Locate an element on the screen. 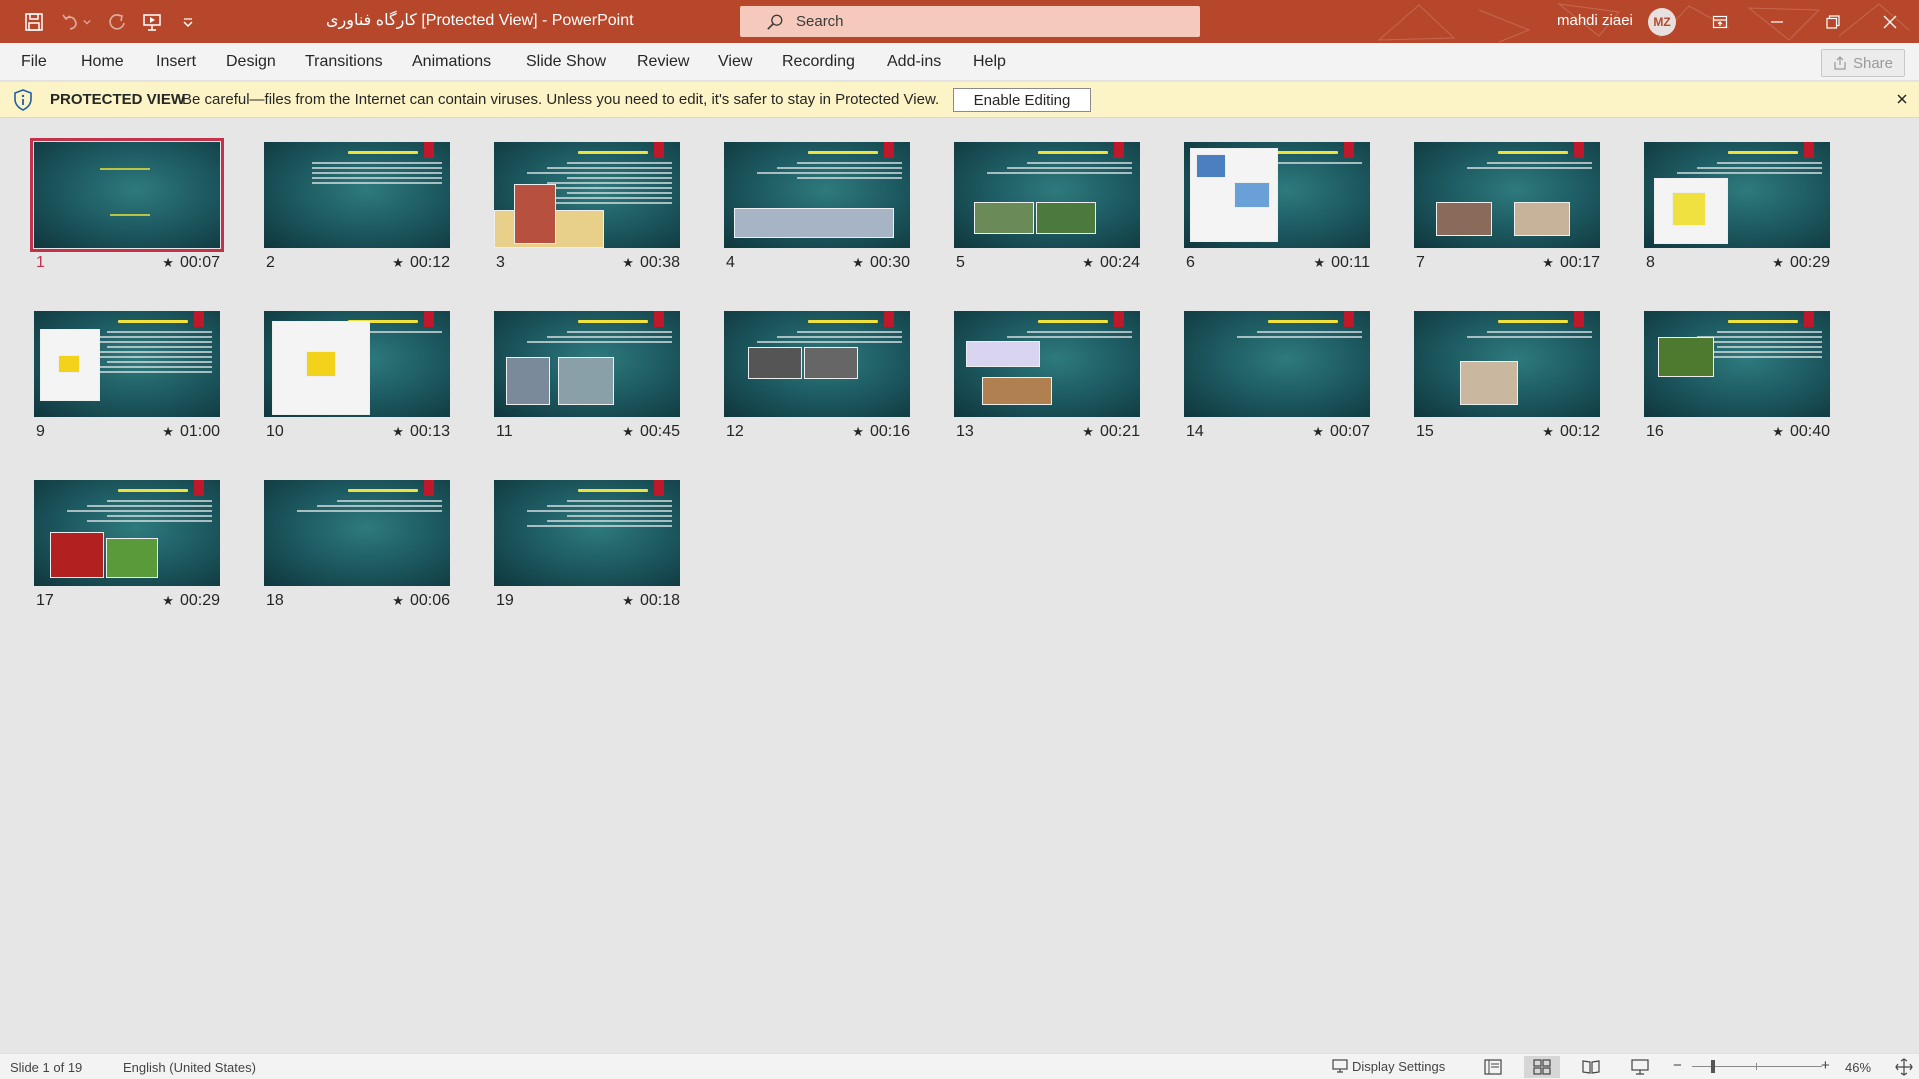  slide-title-text is located at coordinates (843, 321).